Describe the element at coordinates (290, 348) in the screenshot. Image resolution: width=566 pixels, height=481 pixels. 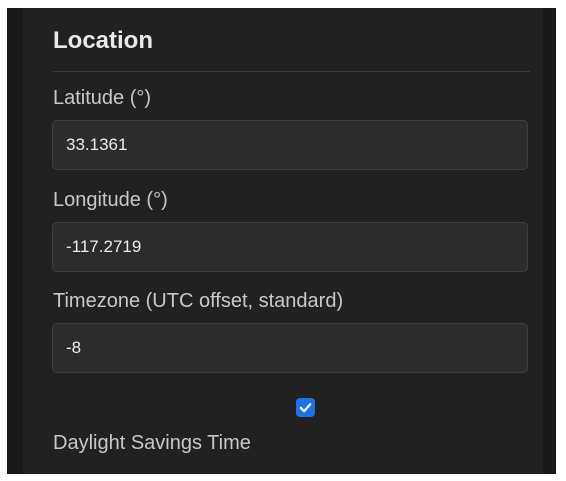
I see `timezone-input` at that location.